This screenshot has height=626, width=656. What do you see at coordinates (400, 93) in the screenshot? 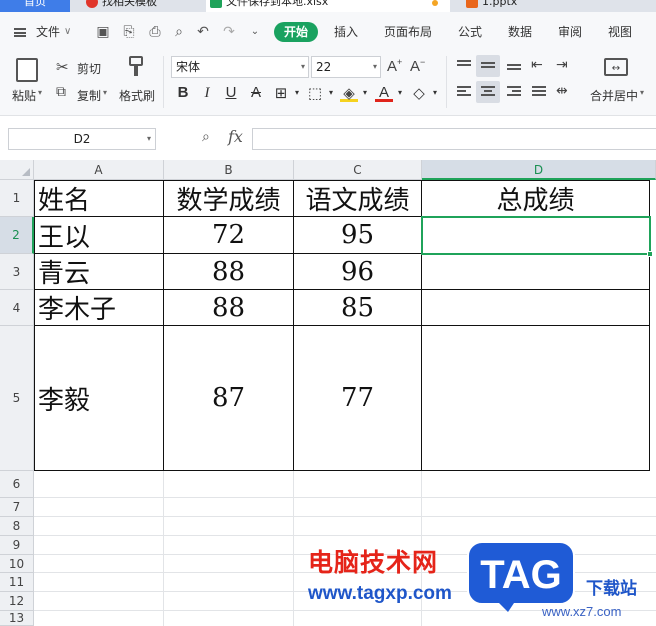
I see `font-color-dropdown-icon: ▾` at bounding box center [400, 93].